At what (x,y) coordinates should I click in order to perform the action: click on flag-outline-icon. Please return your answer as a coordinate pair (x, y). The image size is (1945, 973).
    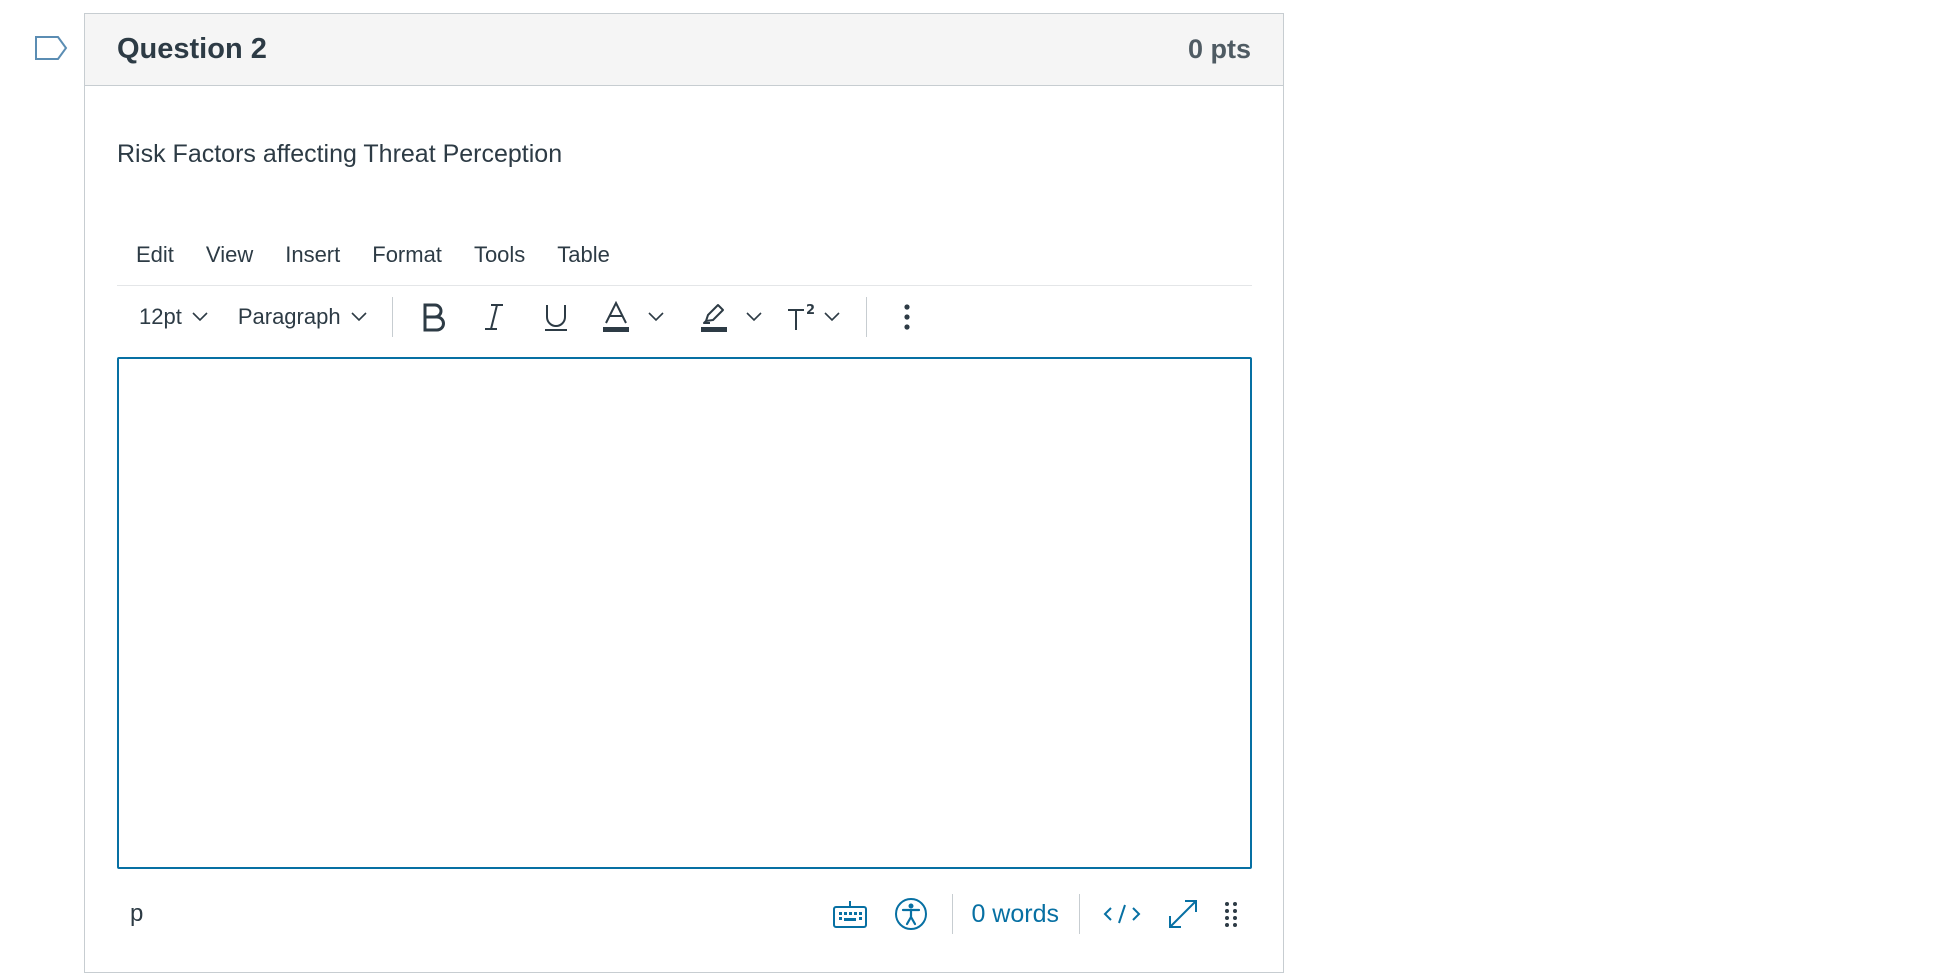
    Looking at the image, I should click on (51, 48).